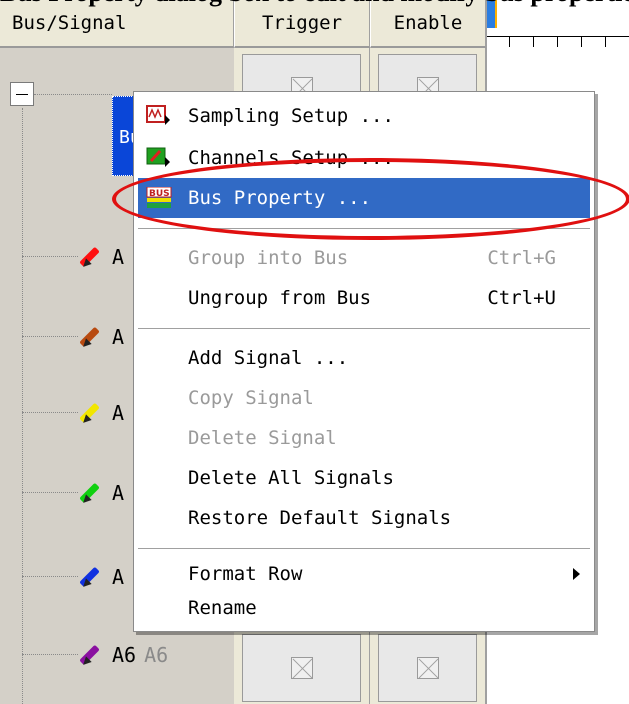 The width and height of the screenshot is (629, 704). I want to click on menu-item-label: Group into Bus, so click(268, 258).